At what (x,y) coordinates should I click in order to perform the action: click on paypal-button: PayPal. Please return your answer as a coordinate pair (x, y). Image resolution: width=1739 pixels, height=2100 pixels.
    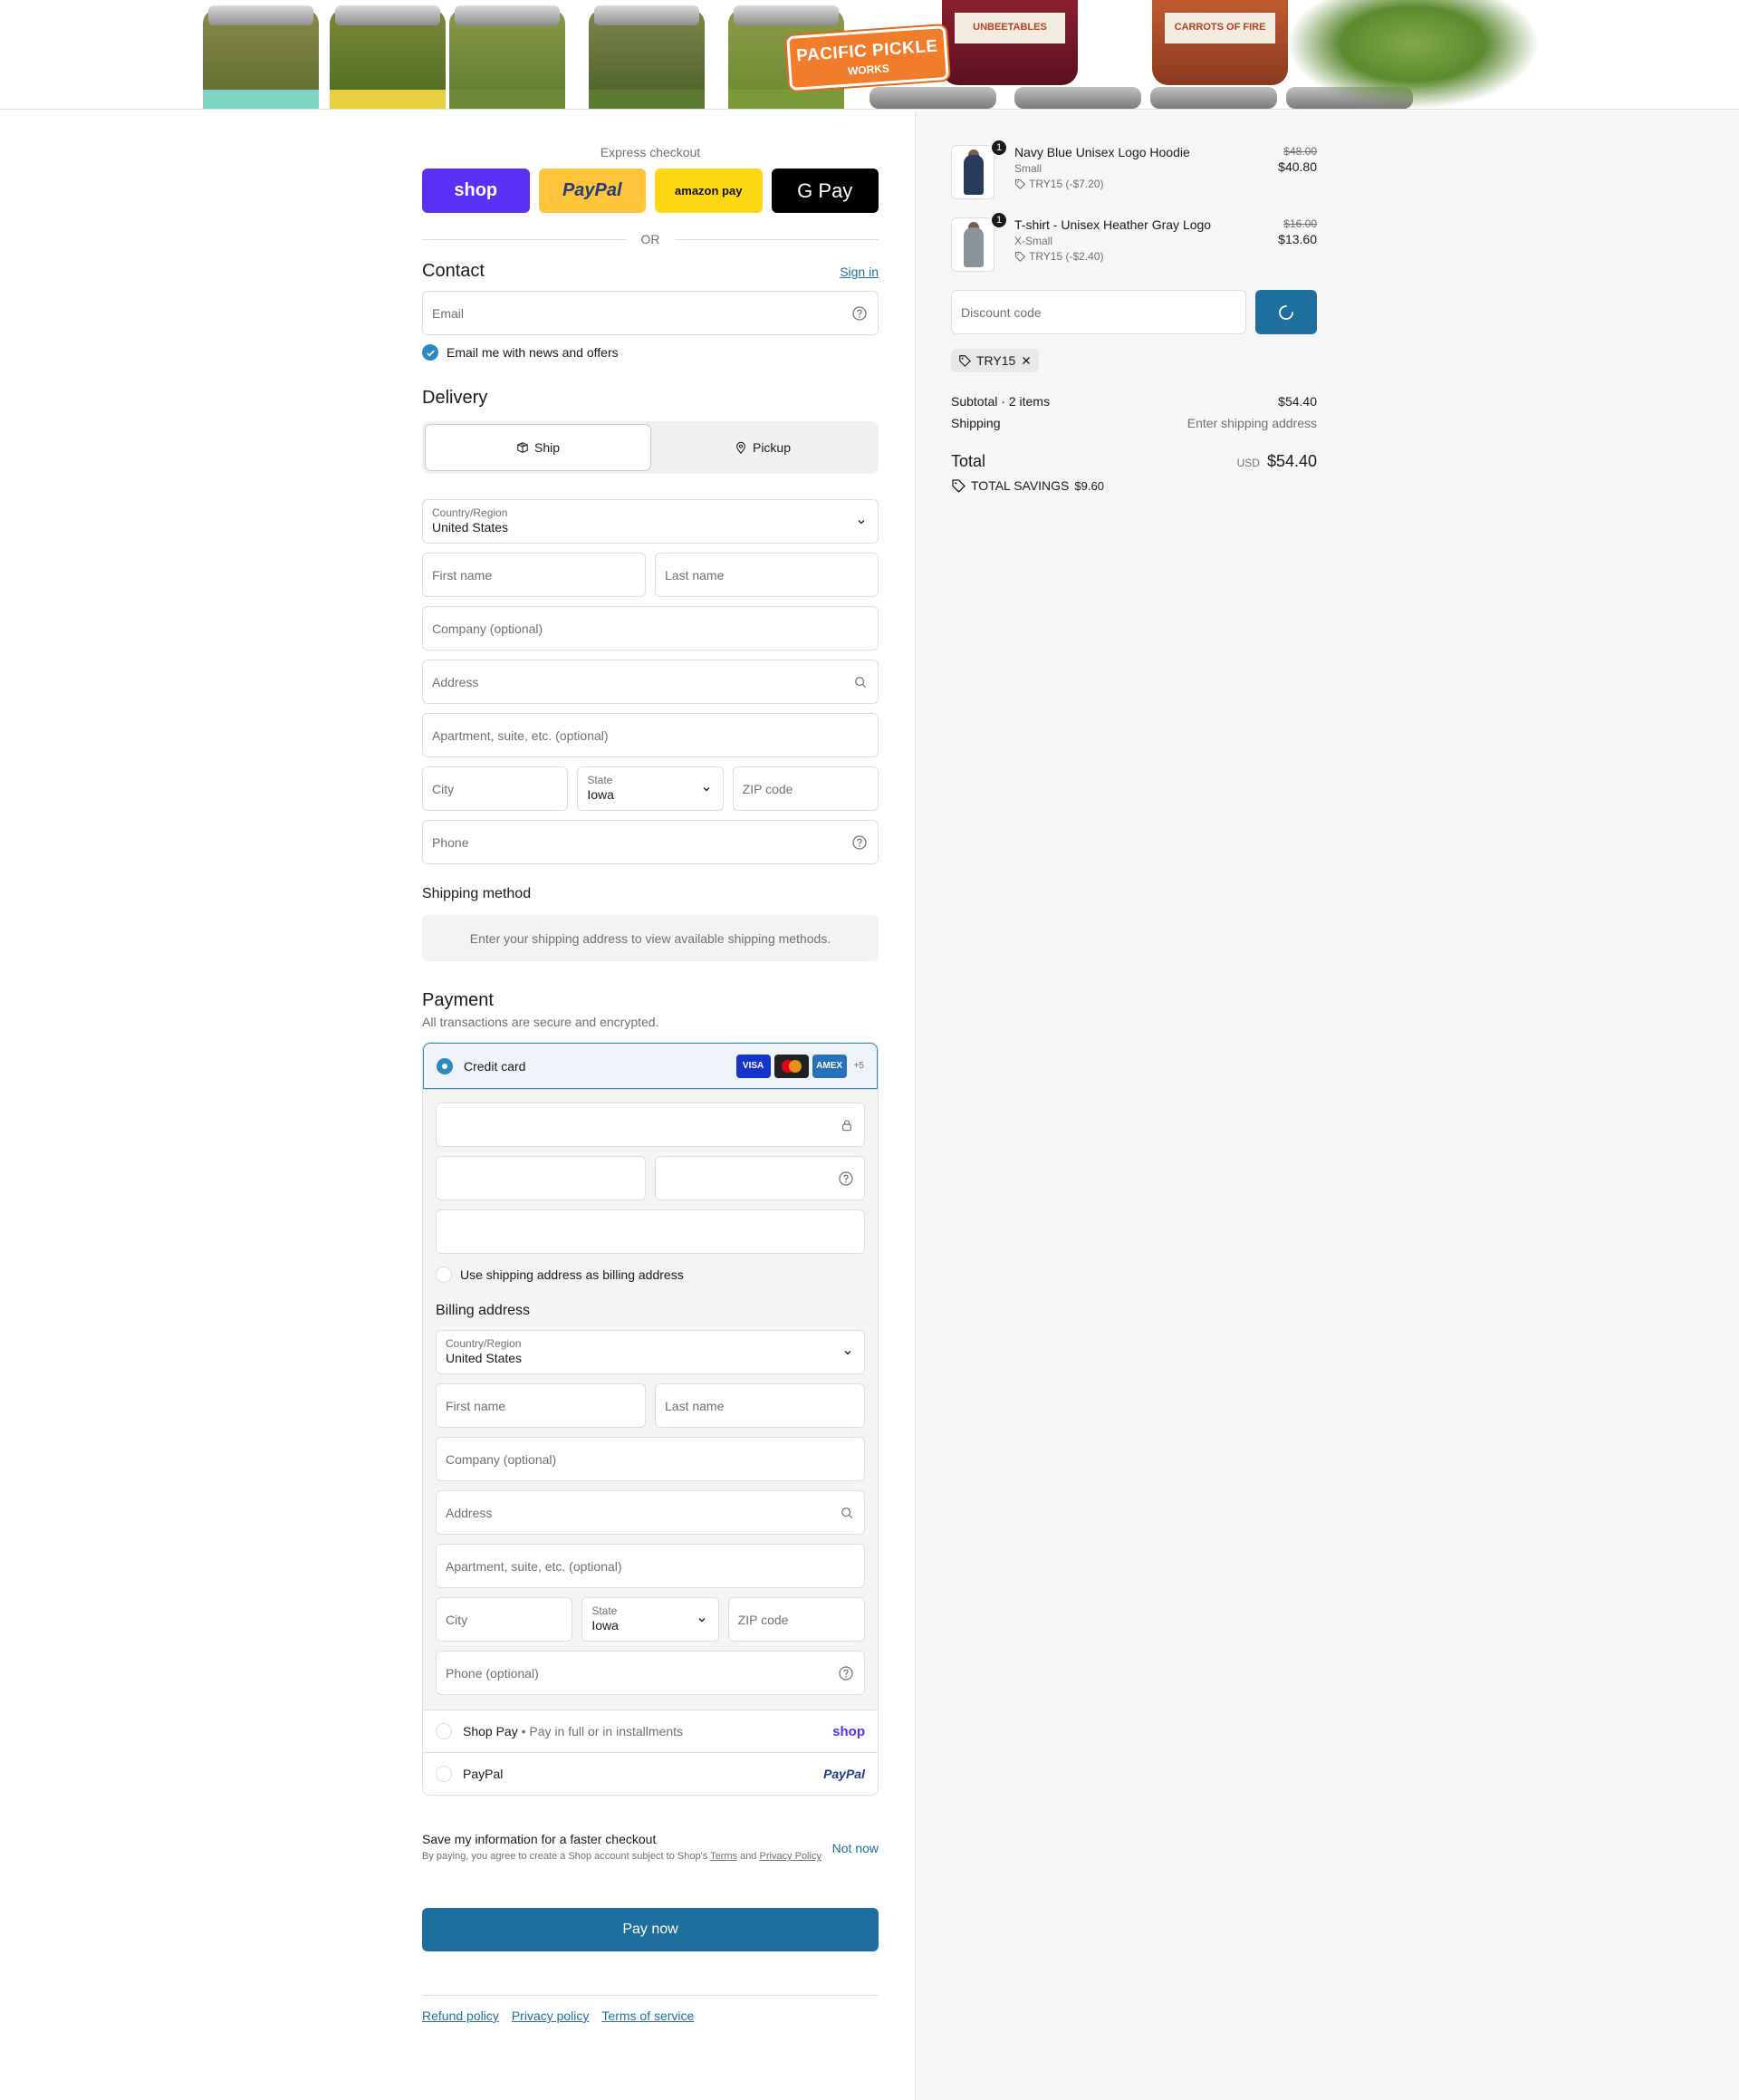
    Looking at the image, I should click on (592, 191).